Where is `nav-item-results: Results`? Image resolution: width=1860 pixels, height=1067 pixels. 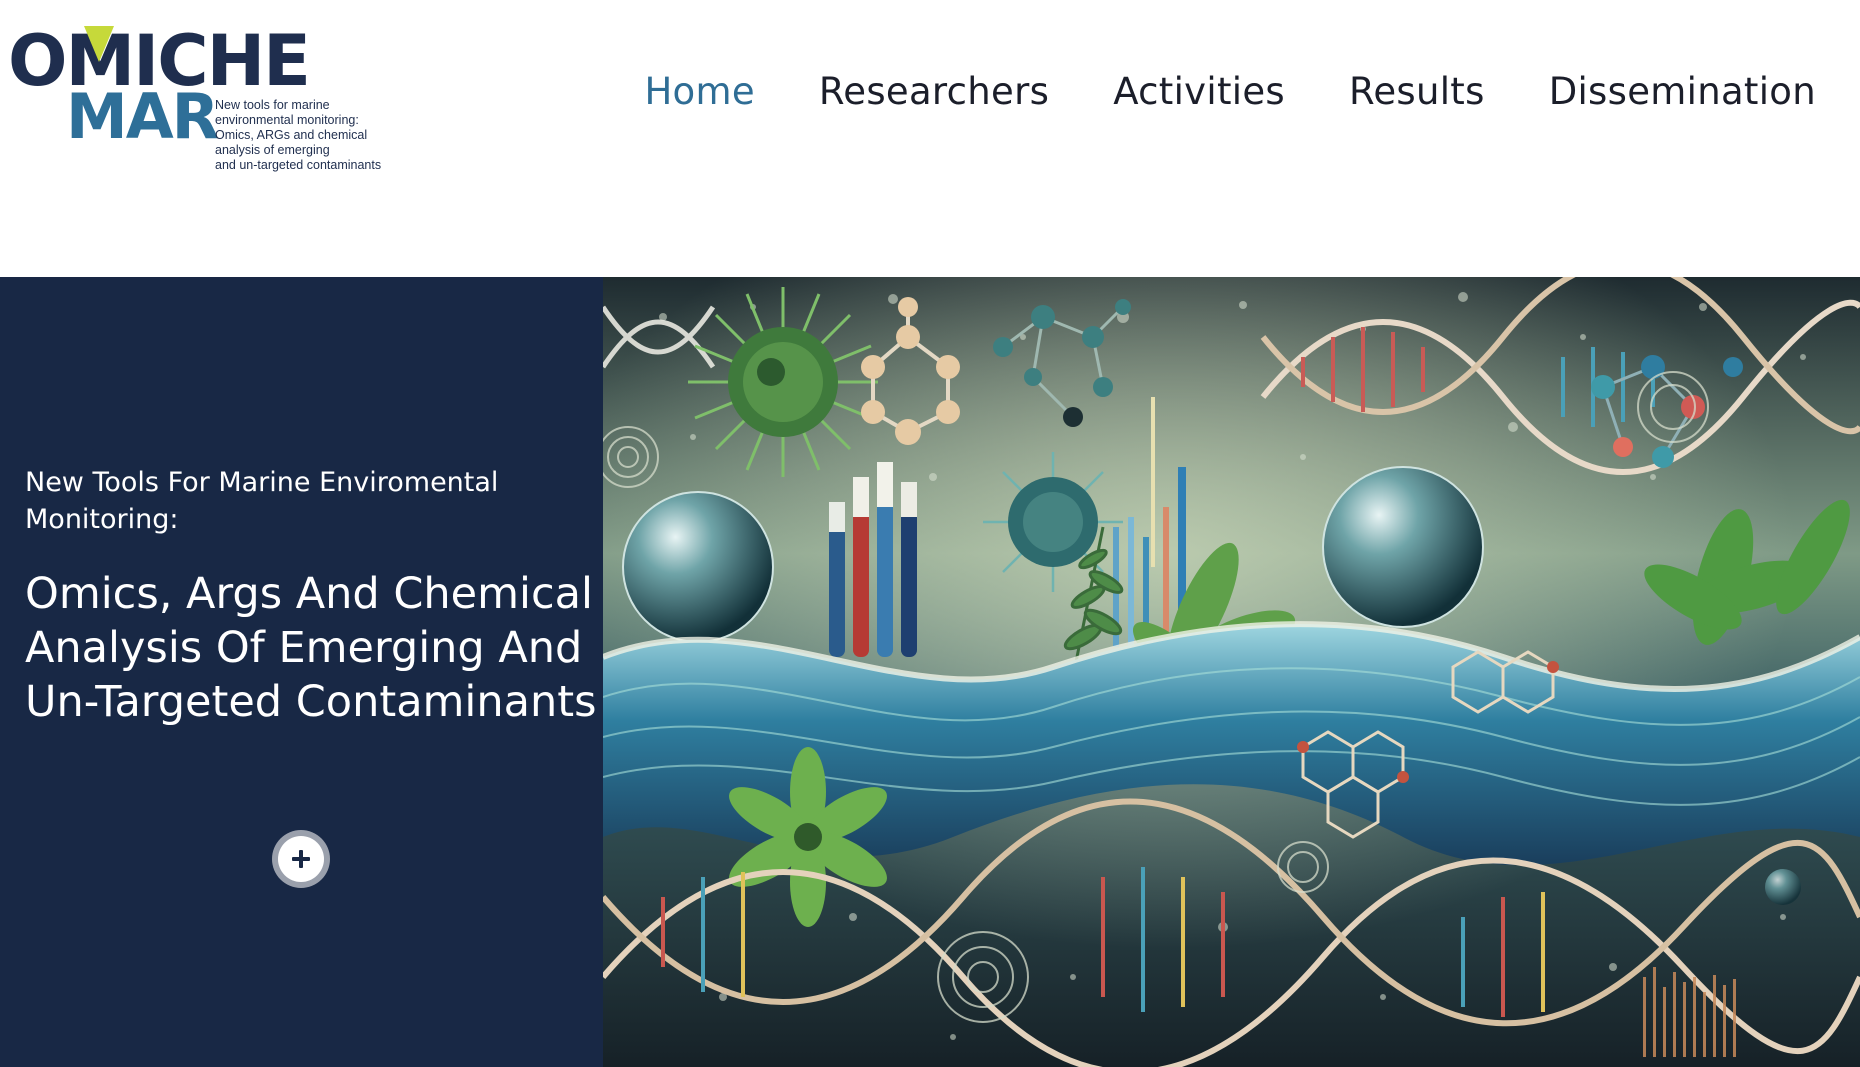 nav-item-results: Results is located at coordinates (1417, 91).